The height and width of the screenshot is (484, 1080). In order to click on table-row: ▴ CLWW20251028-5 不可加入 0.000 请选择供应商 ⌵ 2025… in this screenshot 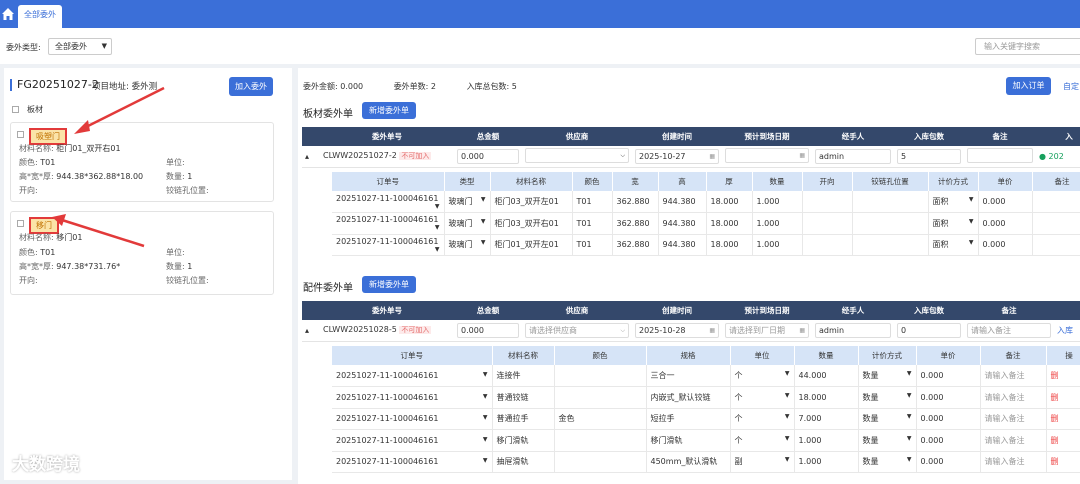, I will do `click(691, 331)`.